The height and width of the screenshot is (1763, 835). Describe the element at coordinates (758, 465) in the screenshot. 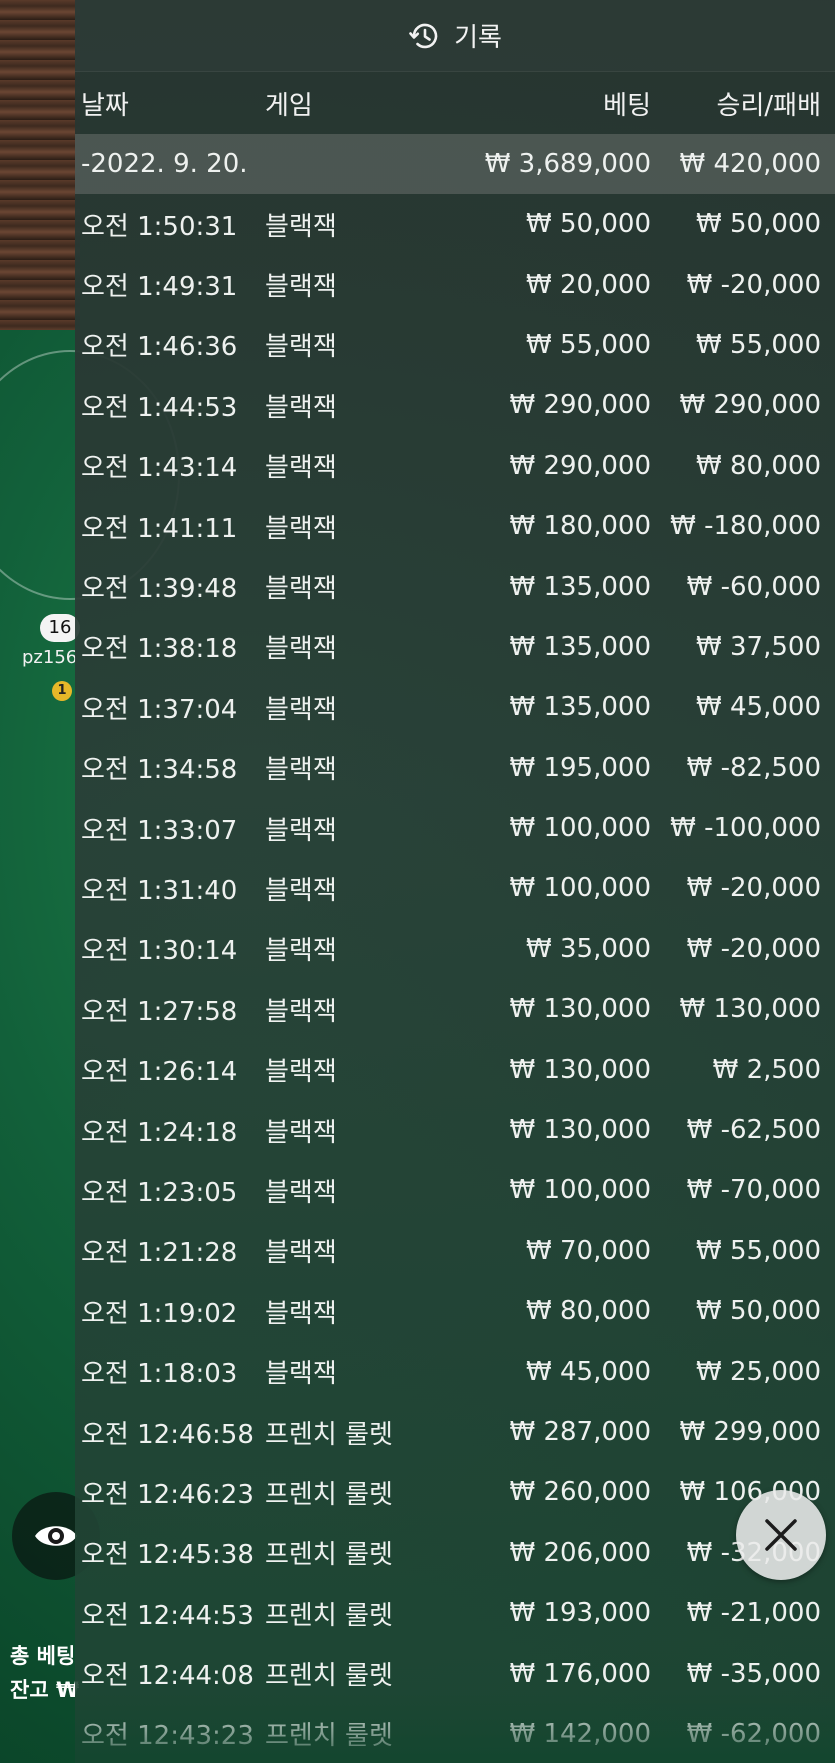

I see `row-result: ₩ 80,000` at that location.